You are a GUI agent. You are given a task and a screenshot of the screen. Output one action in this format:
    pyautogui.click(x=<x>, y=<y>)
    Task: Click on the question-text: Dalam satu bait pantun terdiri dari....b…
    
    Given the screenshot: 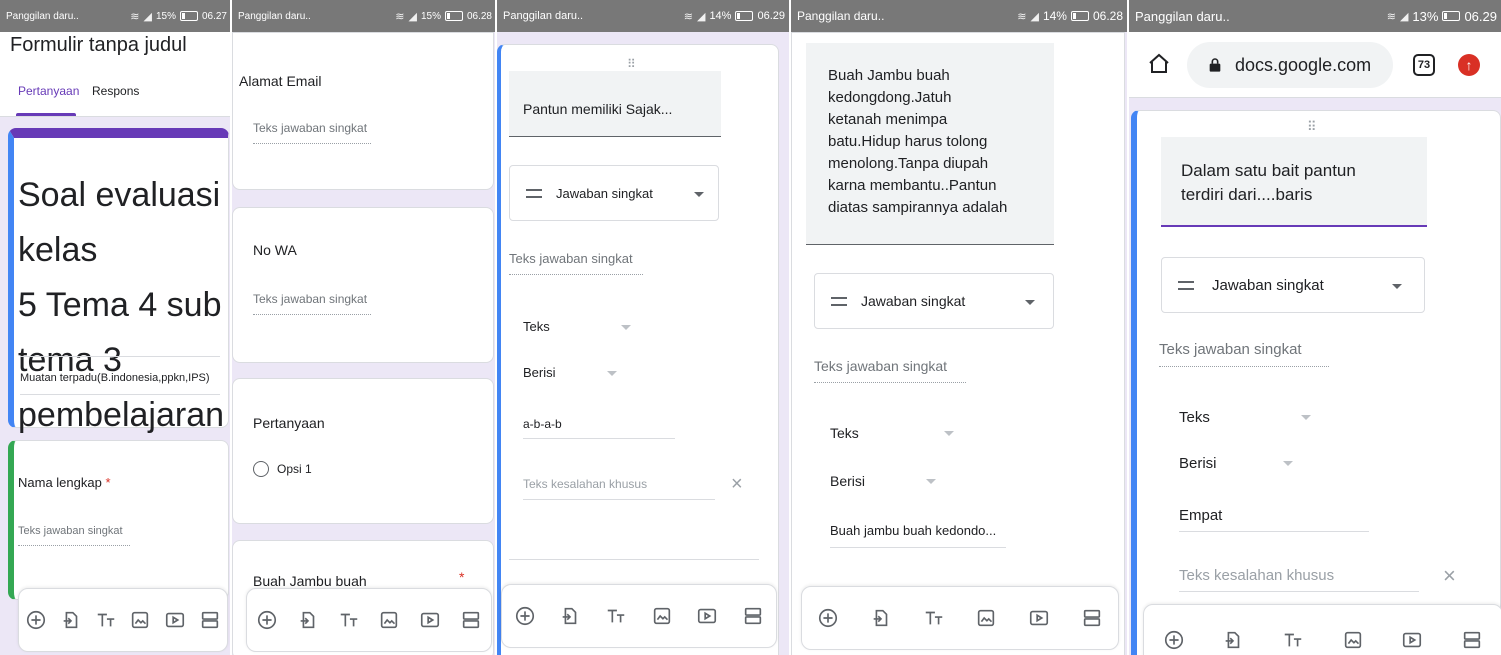 What is the action you would take?
    pyautogui.click(x=1268, y=183)
    